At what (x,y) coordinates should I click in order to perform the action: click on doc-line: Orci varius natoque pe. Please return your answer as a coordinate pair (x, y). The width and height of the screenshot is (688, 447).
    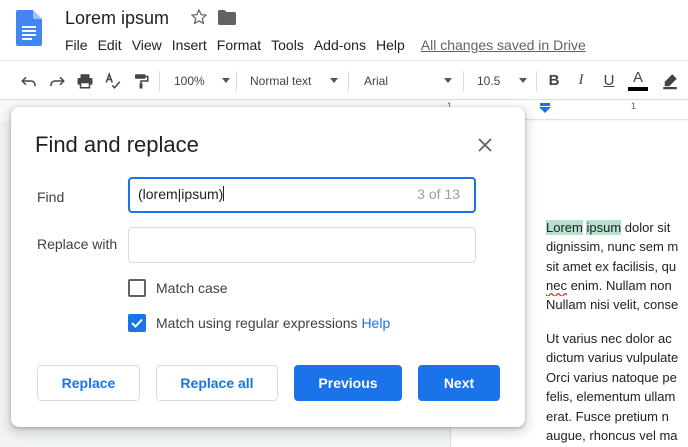
    Looking at the image, I should click on (611, 377).